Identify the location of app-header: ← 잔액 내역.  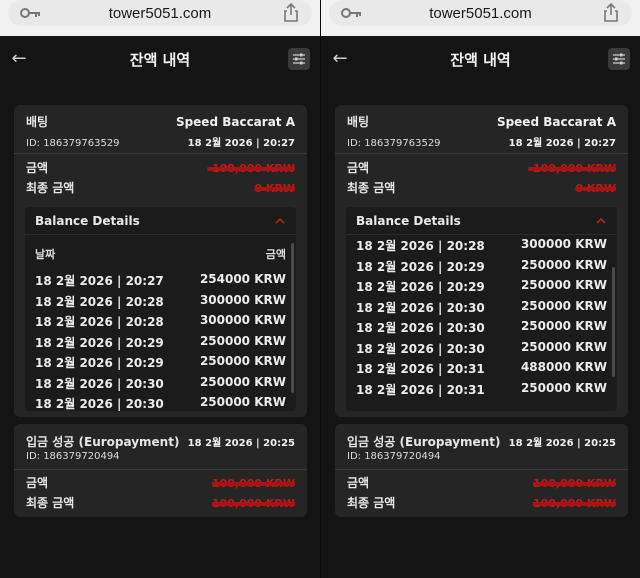
(160, 59).